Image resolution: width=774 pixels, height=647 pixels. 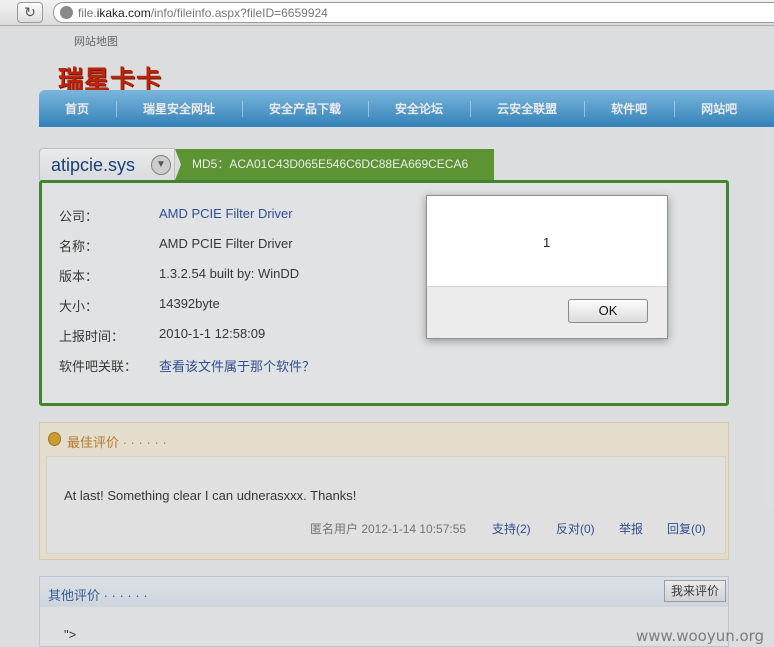 I want to click on dialog-message-area: 1, so click(x=547, y=241).